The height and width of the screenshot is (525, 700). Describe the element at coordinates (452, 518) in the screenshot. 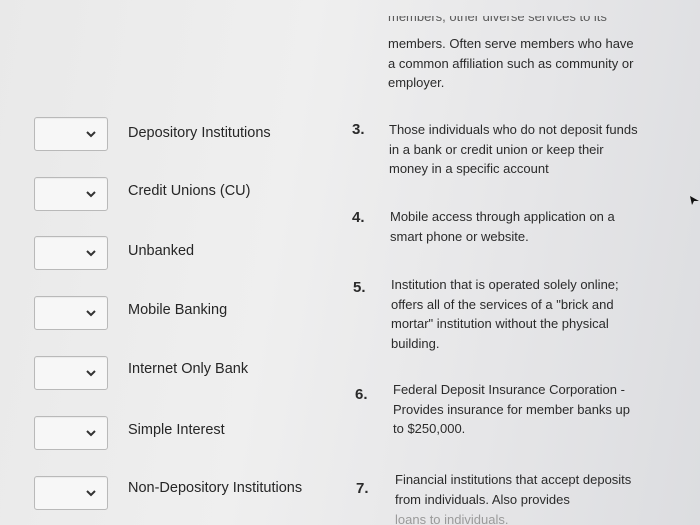

I see `definition-7-continued: loans to individuals.` at that location.